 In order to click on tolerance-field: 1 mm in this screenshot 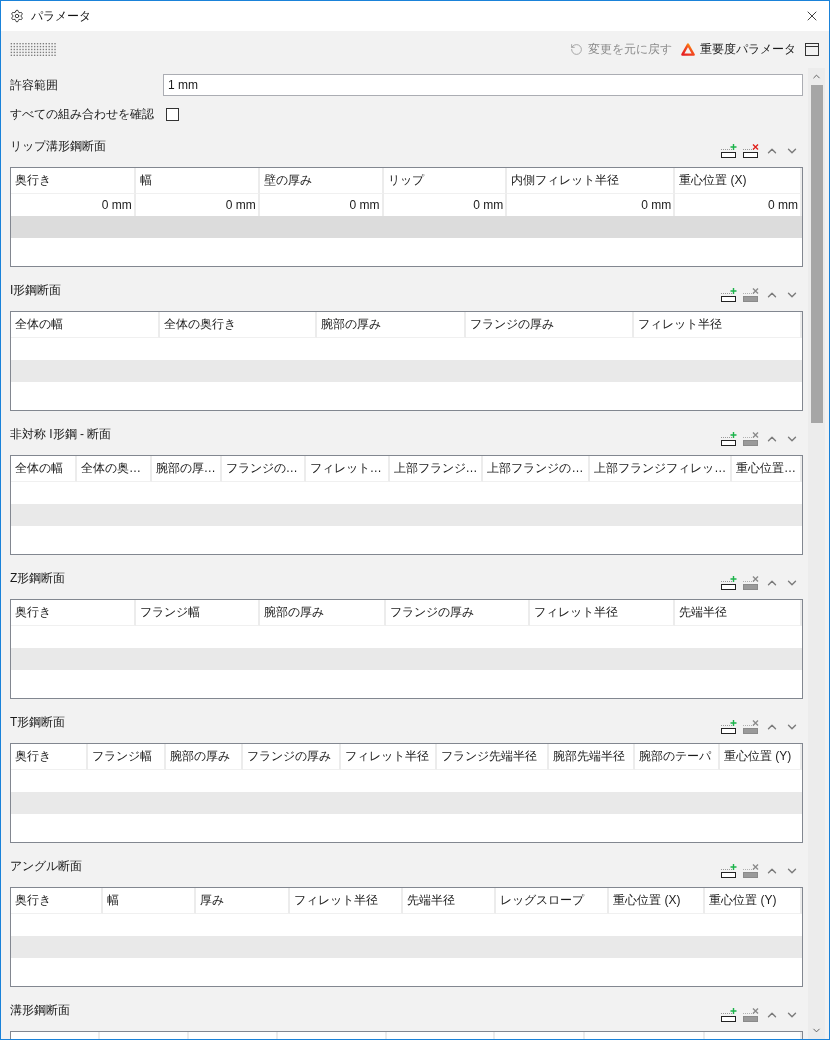, I will do `click(483, 85)`.